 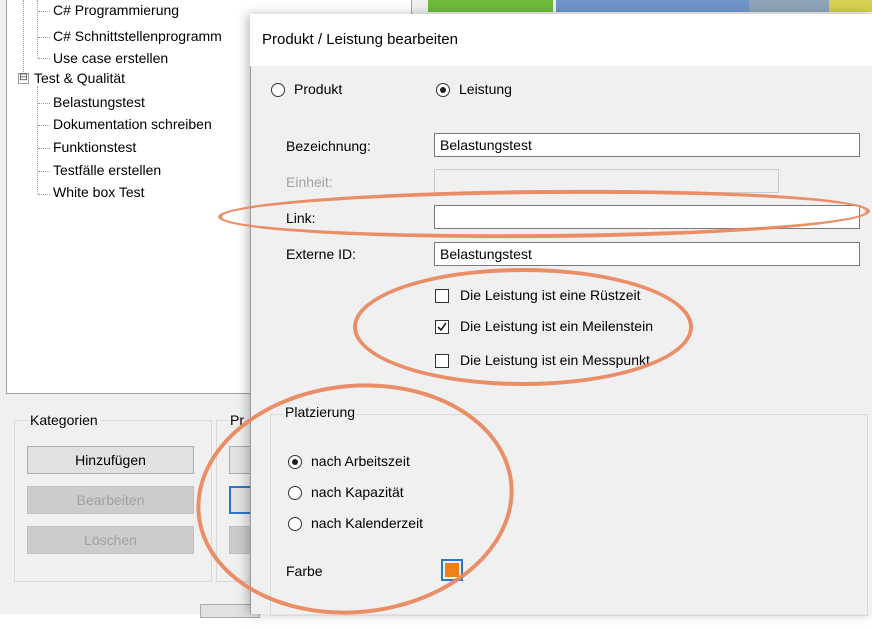 What do you see at coordinates (99, 192) in the screenshot?
I see `tree-item-white-box-test: White box Test` at bounding box center [99, 192].